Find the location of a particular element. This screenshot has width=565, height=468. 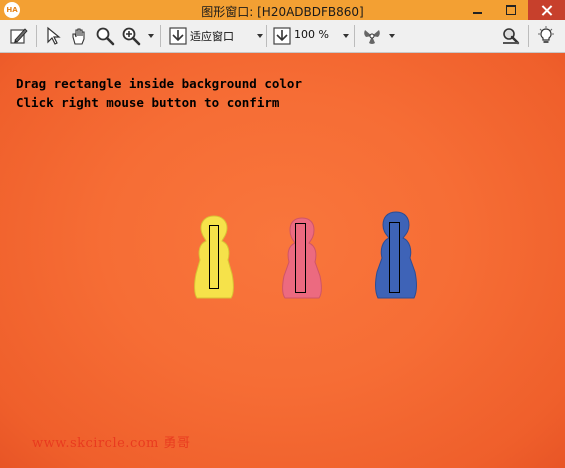

settings-button is located at coordinates (372, 36).